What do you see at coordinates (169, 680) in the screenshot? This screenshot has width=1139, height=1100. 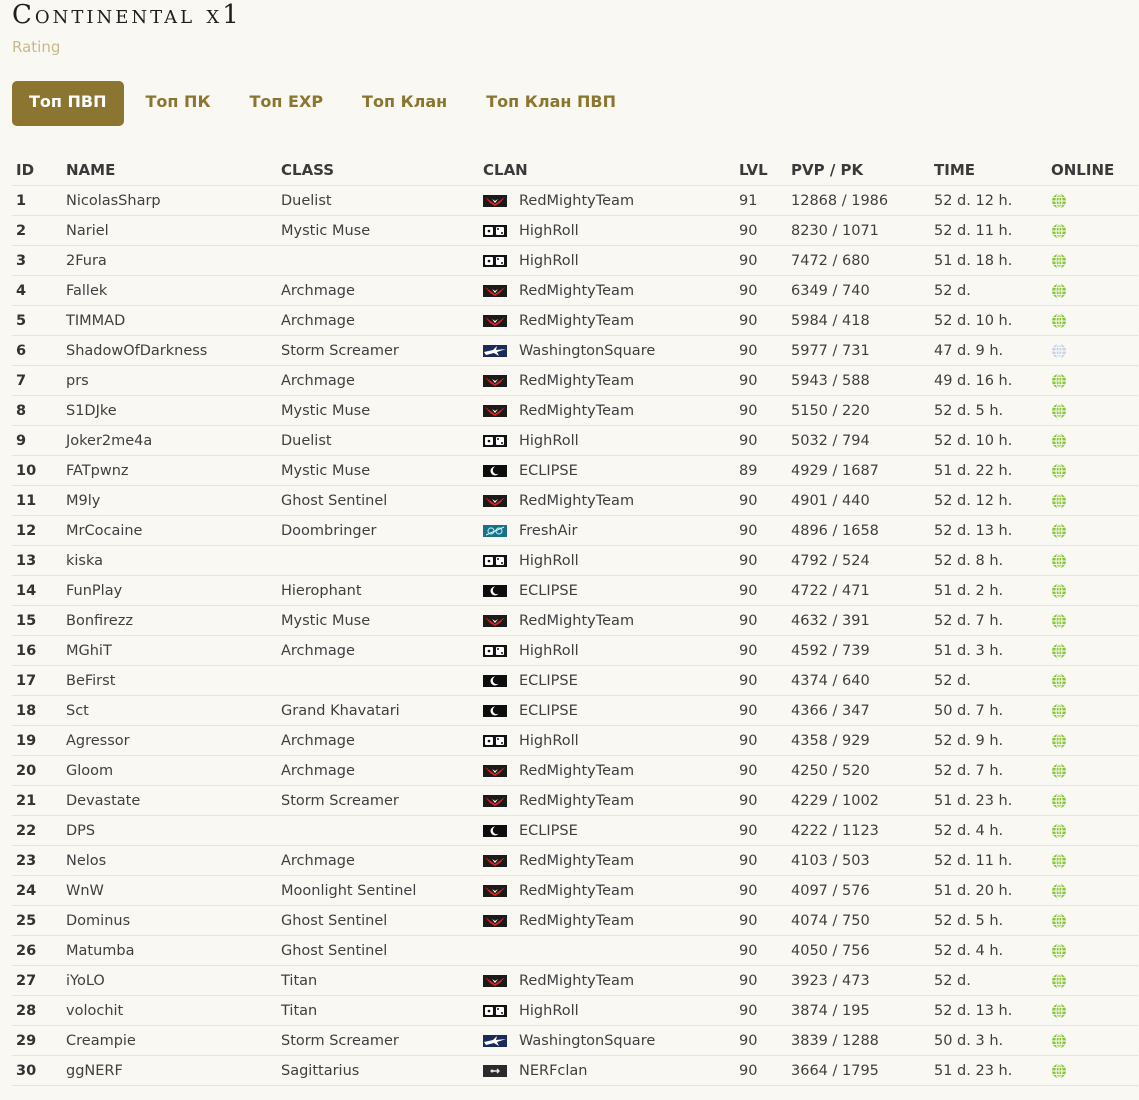 I see `player-name: BeFirst` at bounding box center [169, 680].